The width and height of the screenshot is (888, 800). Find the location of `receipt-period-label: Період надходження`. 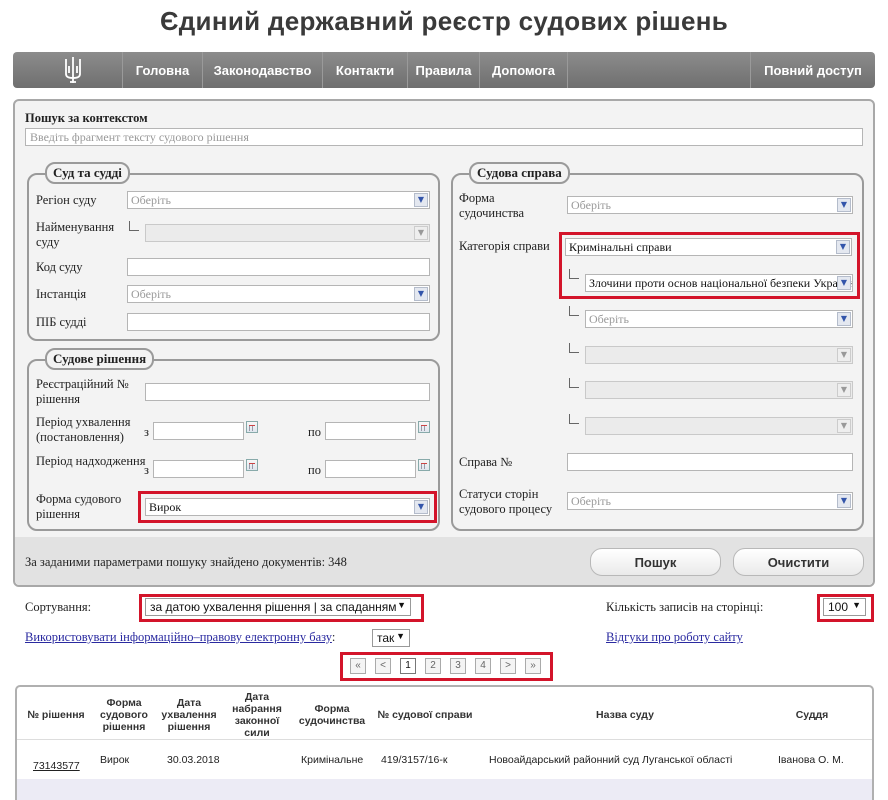

receipt-period-label: Період надходження is located at coordinates (91, 461).